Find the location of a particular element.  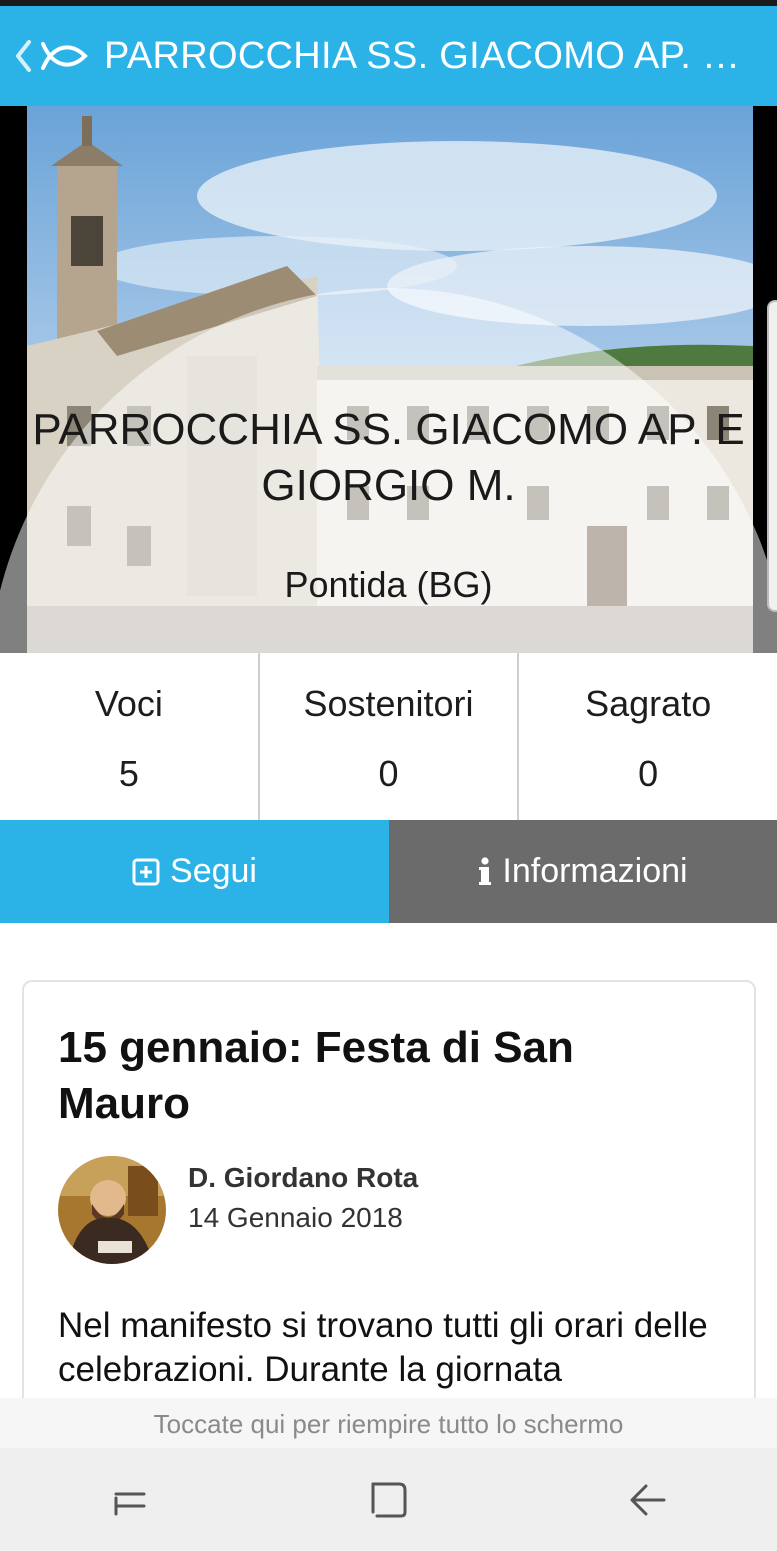

stats-bar: Voci 5 Sostenitori 0 Sagrato 0 is located at coordinates (388, 736).